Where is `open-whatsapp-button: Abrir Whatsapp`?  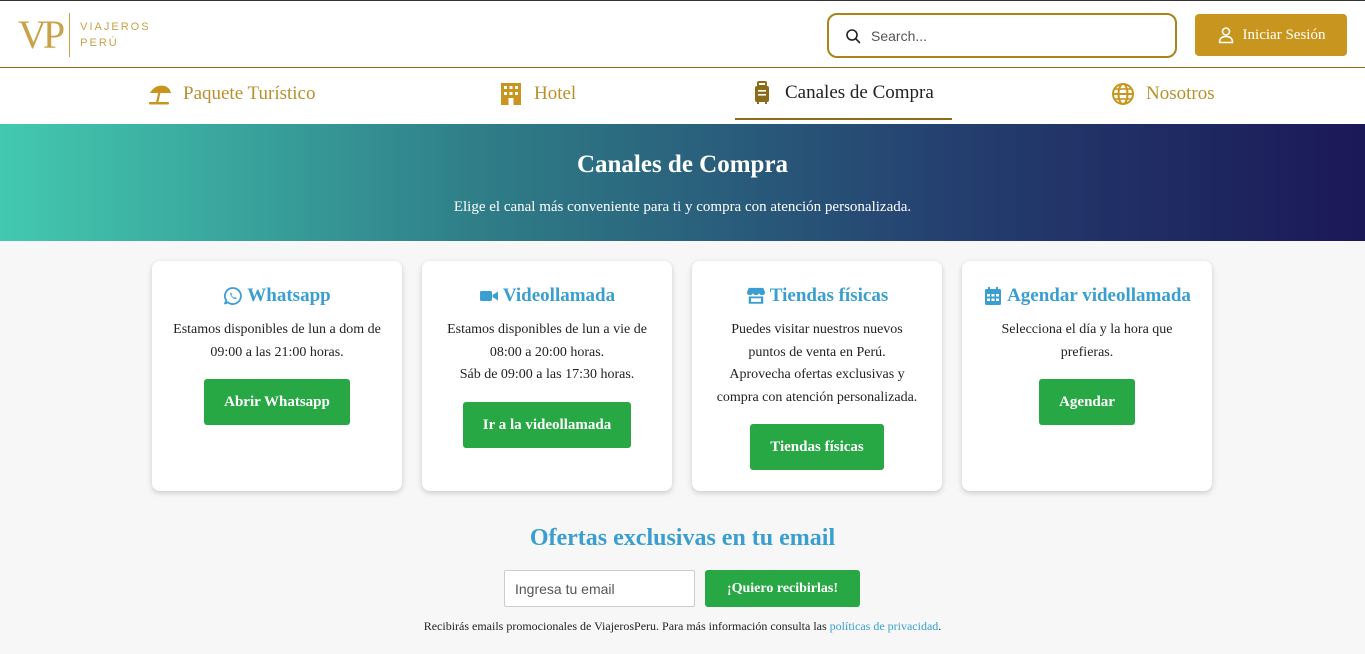 open-whatsapp-button: Abrir Whatsapp is located at coordinates (277, 402).